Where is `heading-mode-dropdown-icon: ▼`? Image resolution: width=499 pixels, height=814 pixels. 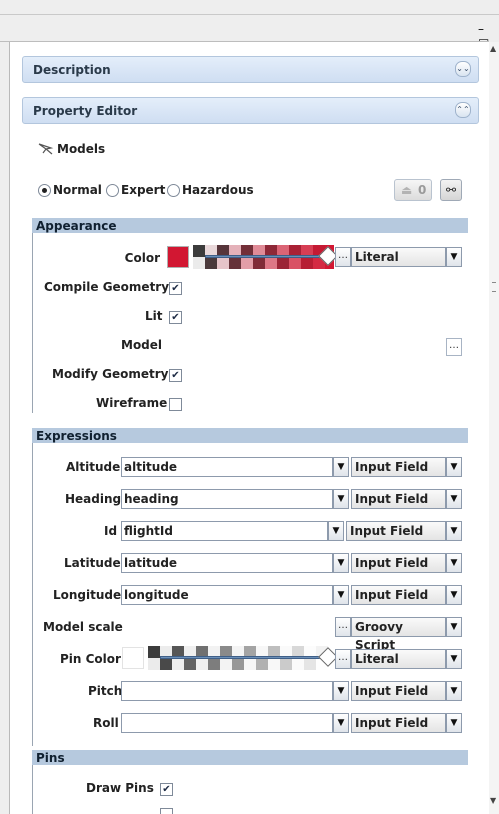 heading-mode-dropdown-icon: ▼ is located at coordinates (454, 499).